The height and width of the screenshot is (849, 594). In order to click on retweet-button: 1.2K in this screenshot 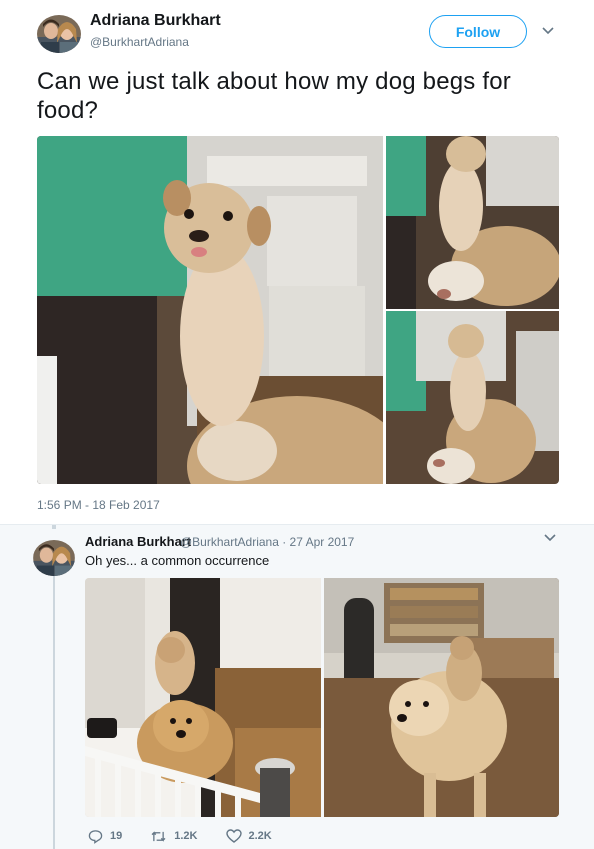, I will do `click(174, 836)`.